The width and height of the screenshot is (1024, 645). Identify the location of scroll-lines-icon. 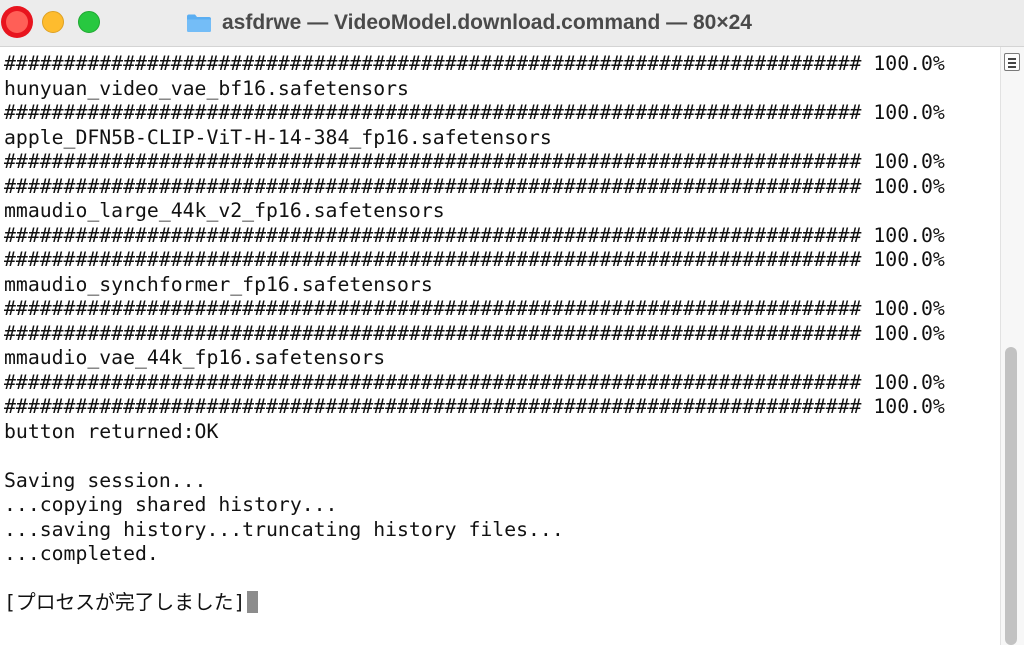
(1012, 62).